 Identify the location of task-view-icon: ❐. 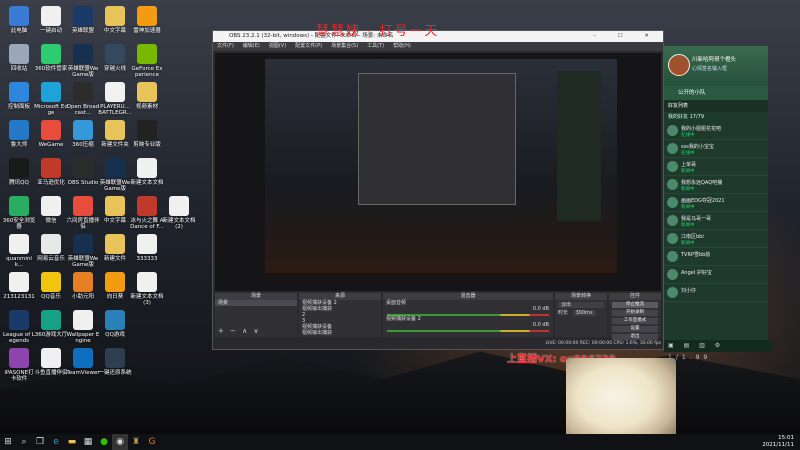
(40, 442).